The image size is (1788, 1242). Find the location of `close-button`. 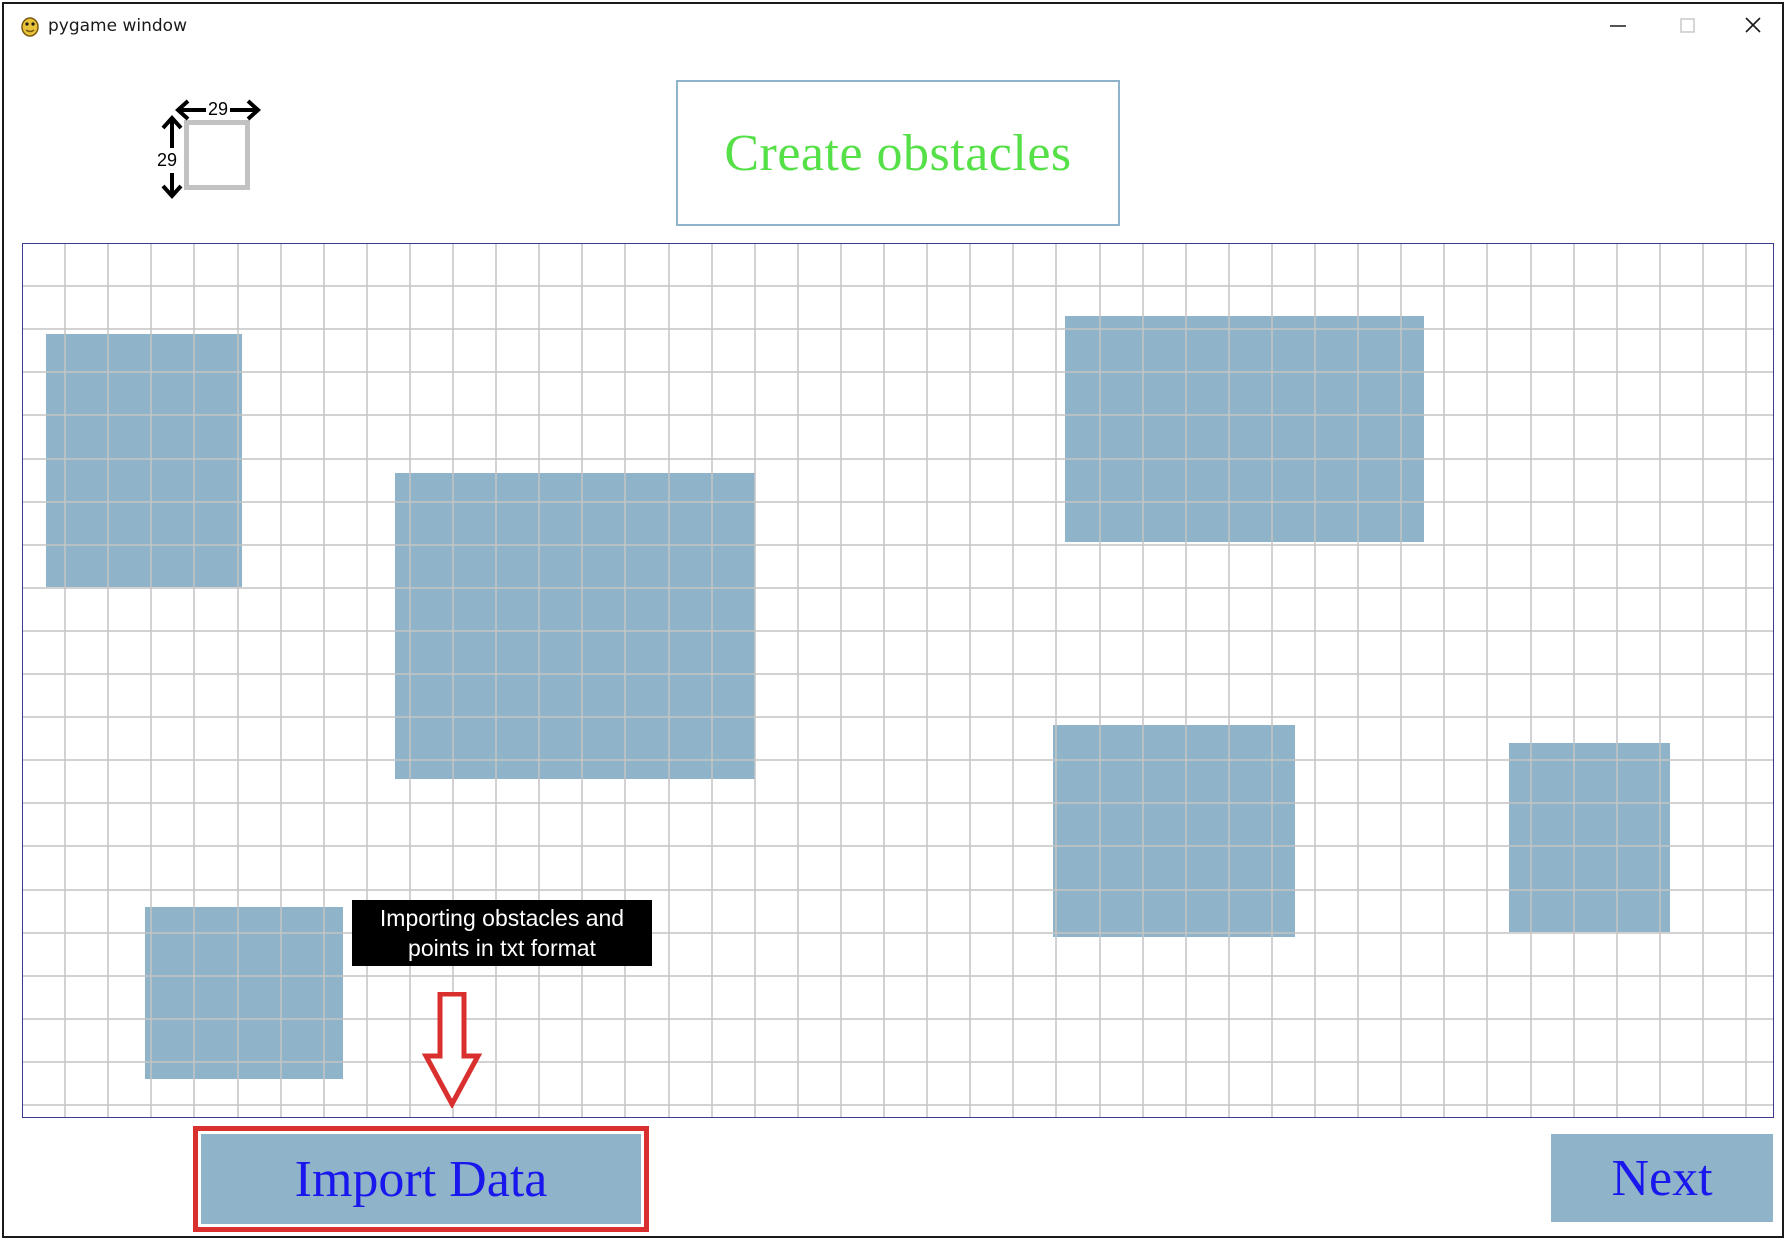

close-button is located at coordinates (1752, 26).